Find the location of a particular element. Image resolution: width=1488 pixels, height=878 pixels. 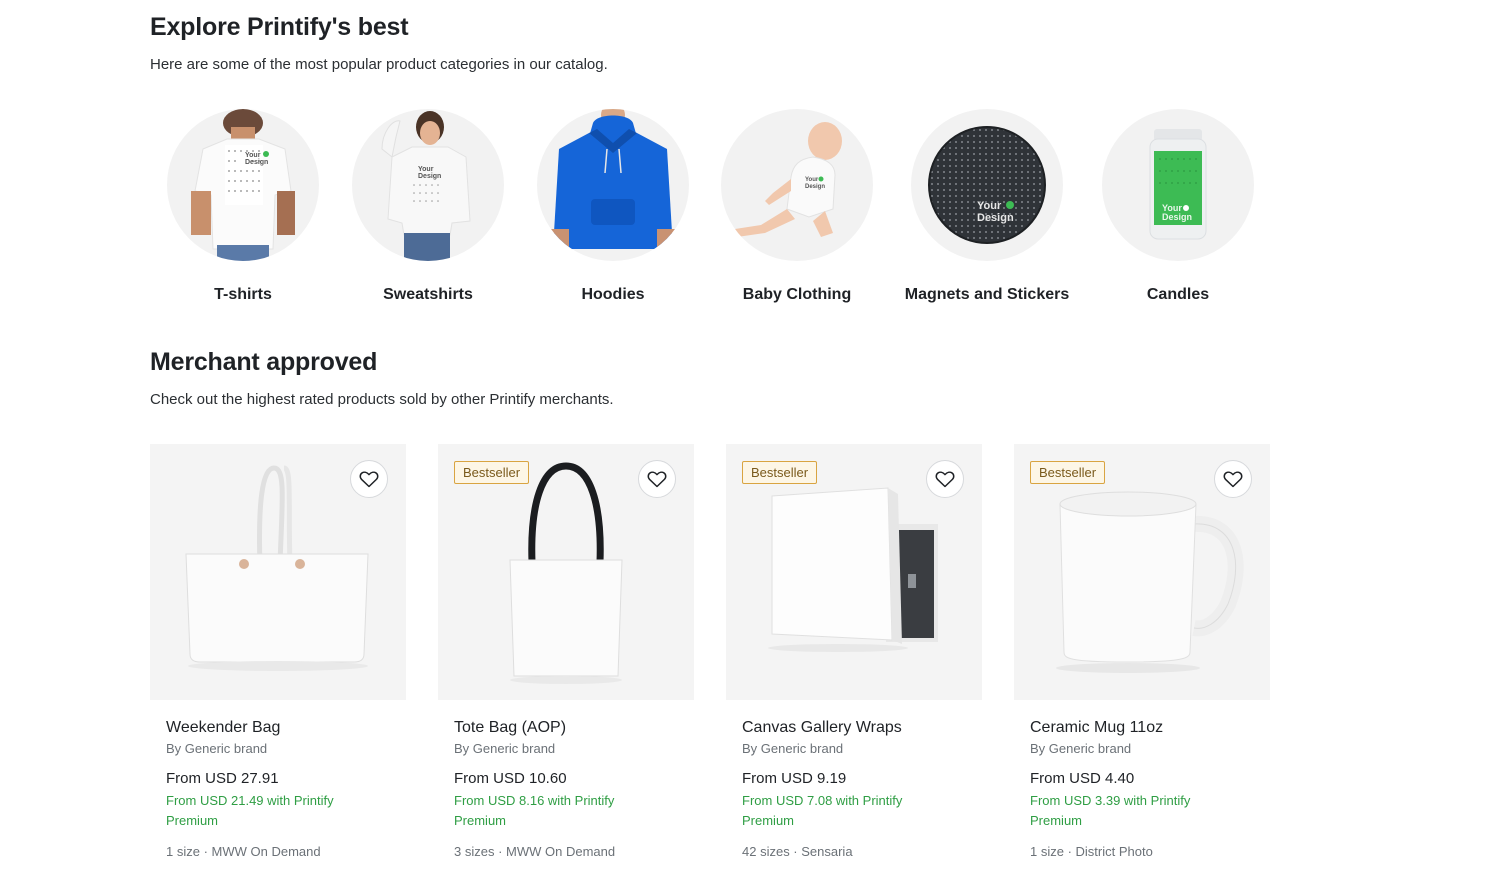

product-name: Ceramic Mug 11oz is located at coordinates (1145, 728).